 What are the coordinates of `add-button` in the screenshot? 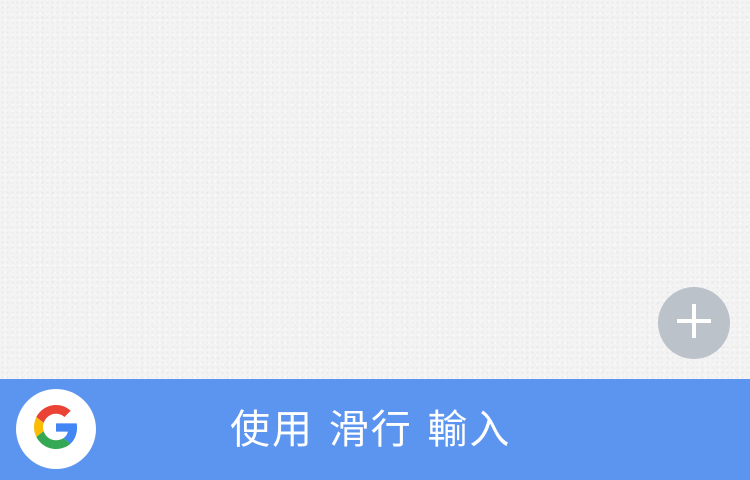 It's located at (694, 323).